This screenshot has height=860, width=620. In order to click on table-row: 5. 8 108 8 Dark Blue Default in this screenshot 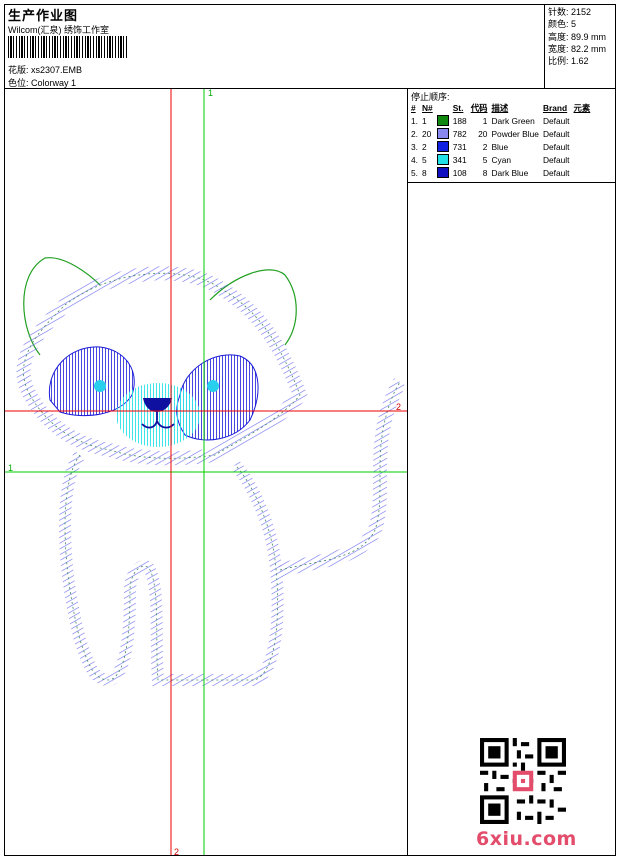, I will do `click(490, 173)`.